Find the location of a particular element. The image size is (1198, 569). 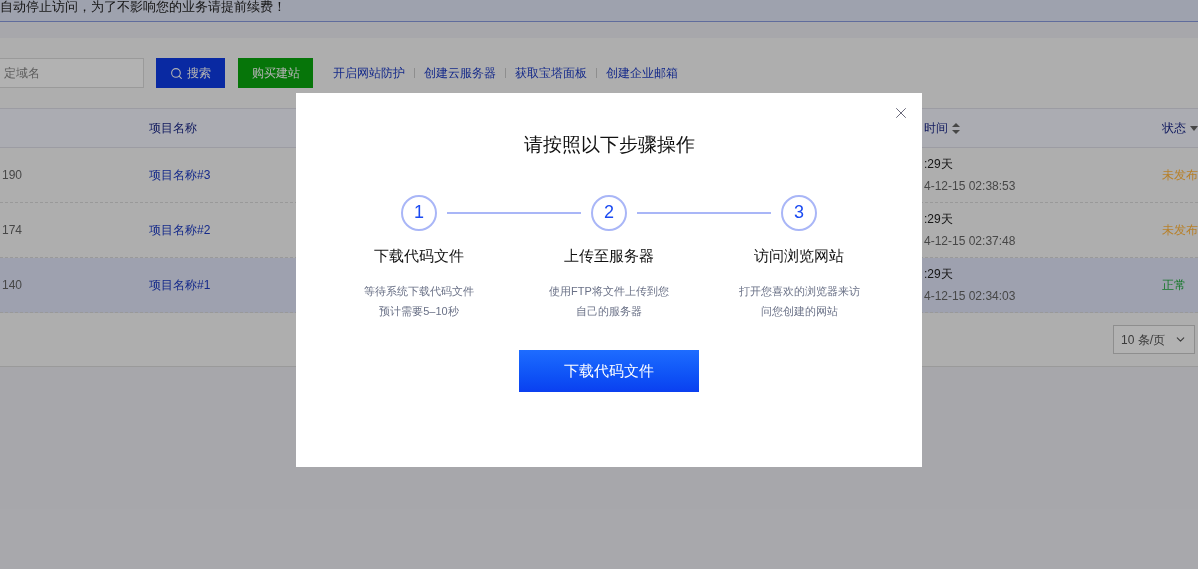

step-description: 使用FTP将文件上传到您 自己的服务器 is located at coordinates (609, 301).